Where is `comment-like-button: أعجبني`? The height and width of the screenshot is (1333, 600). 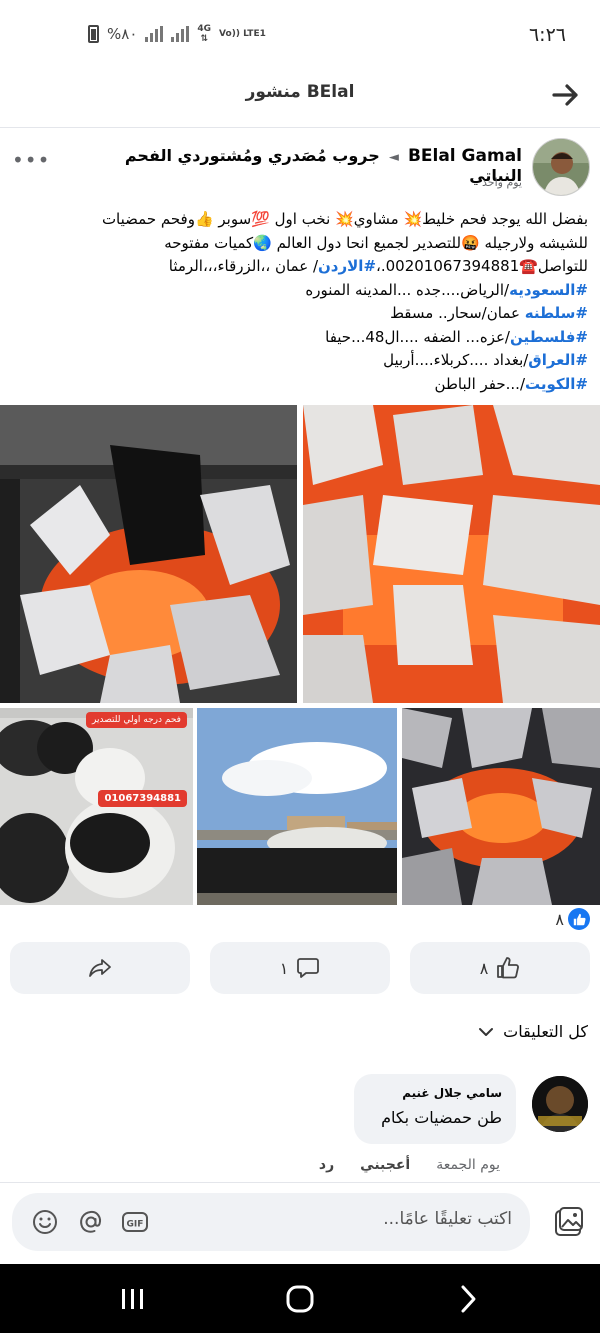
comment-like-button: أعجبني is located at coordinates (385, 1165).